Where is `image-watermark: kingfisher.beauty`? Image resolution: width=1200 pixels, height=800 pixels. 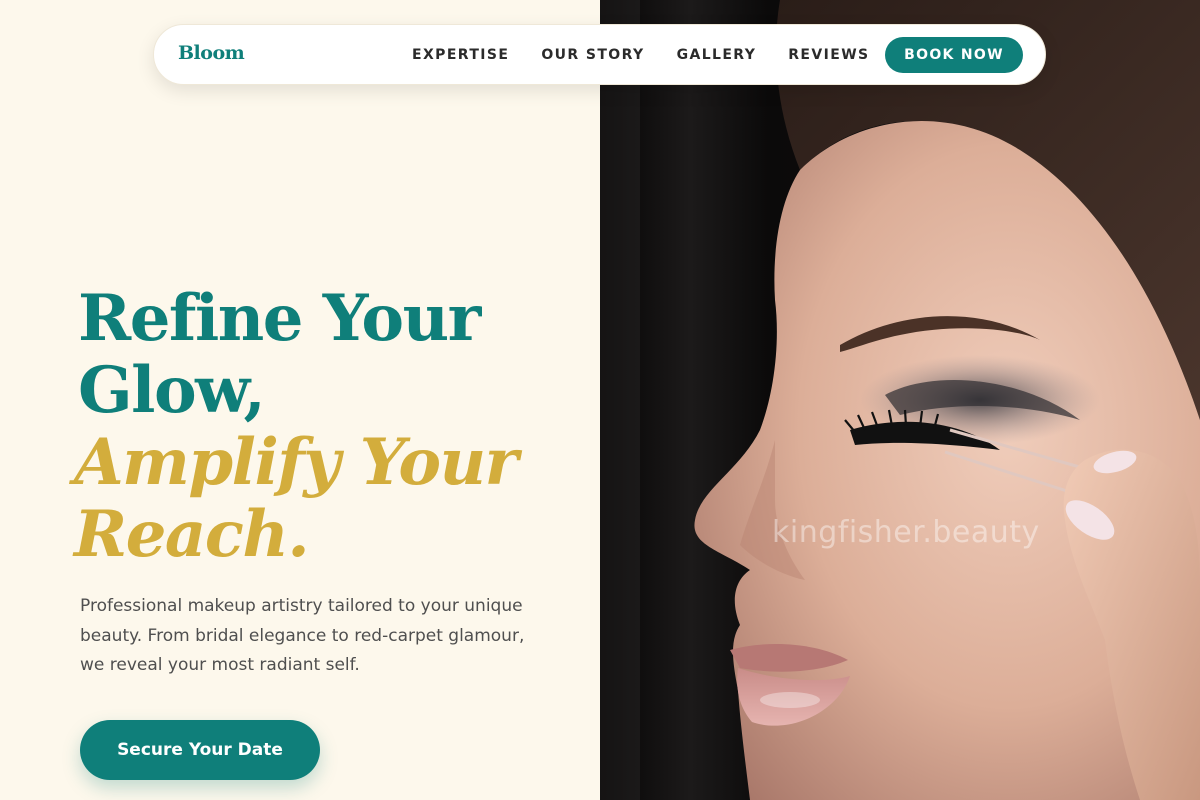 image-watermark: kingfisher.beauty is located at coordinates (906, 532).